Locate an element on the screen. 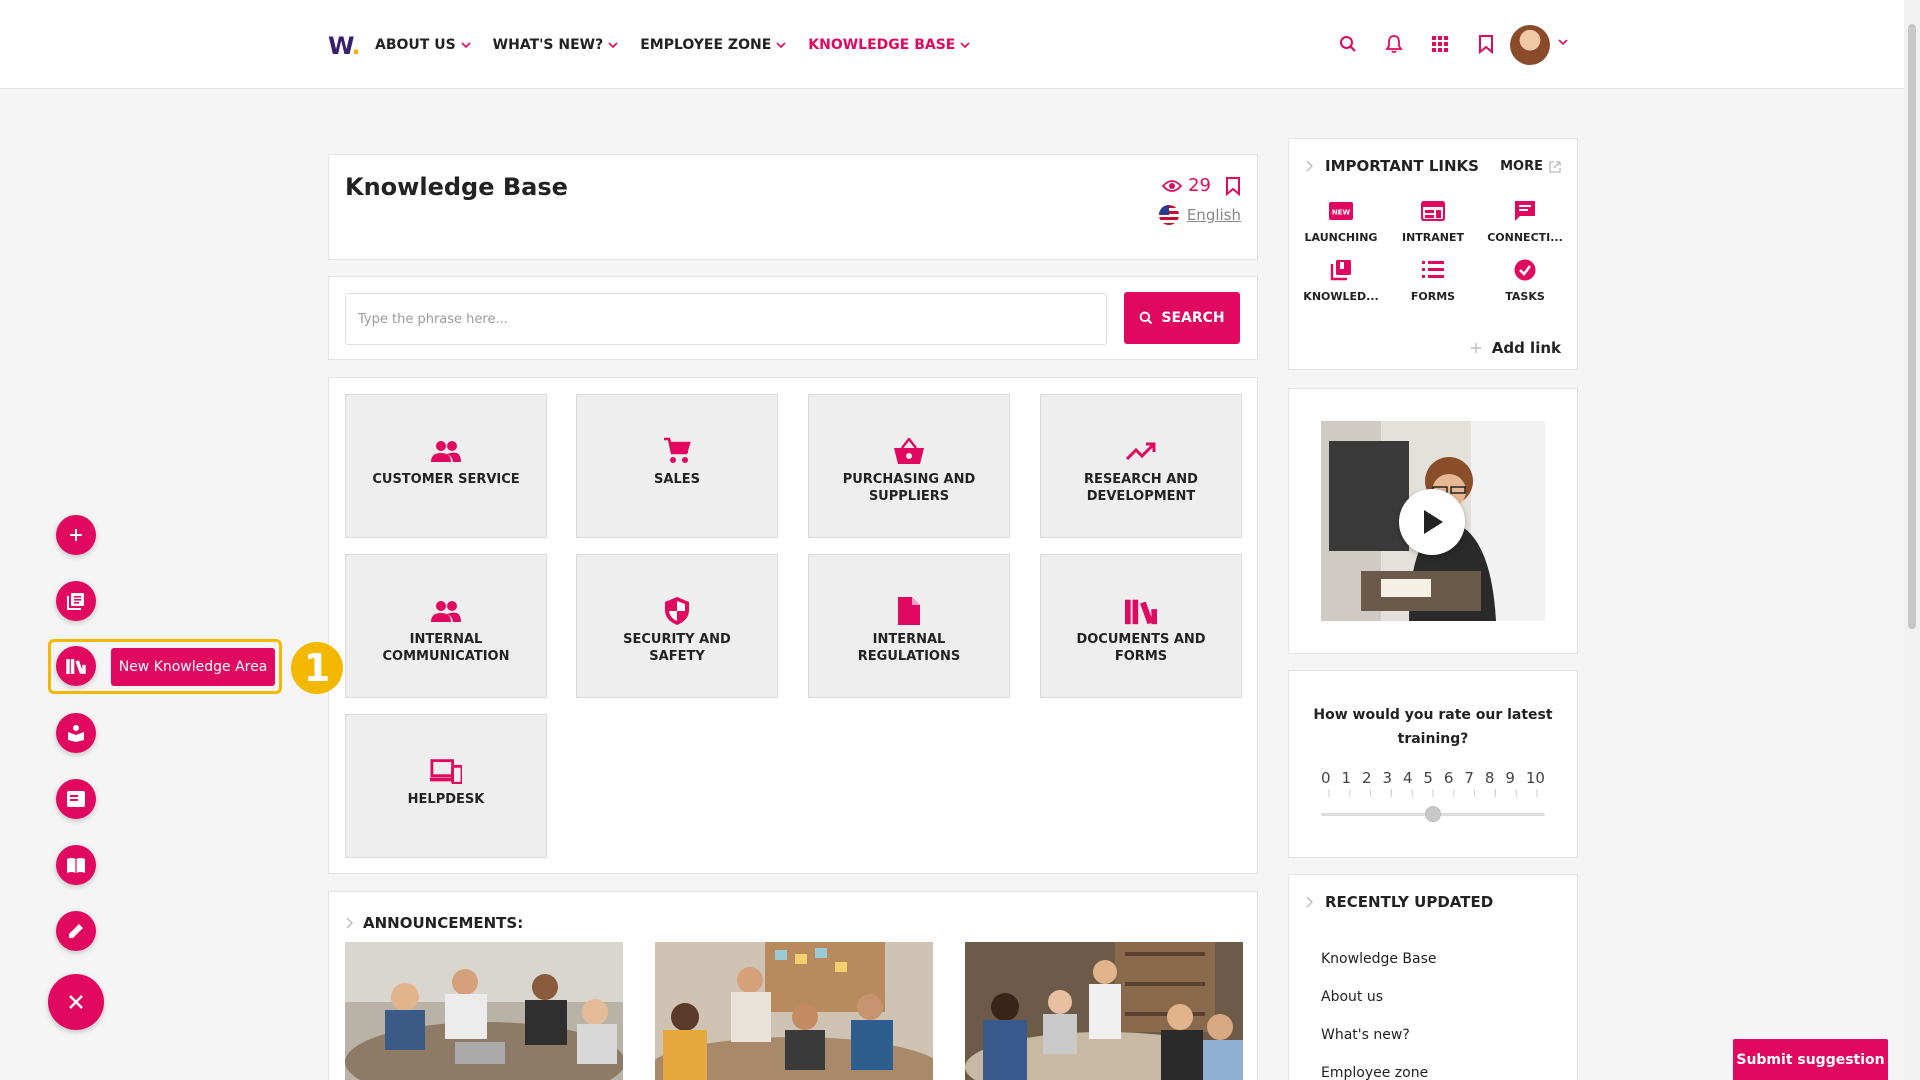  close-actions-button is located at coordinates (76, 1002).